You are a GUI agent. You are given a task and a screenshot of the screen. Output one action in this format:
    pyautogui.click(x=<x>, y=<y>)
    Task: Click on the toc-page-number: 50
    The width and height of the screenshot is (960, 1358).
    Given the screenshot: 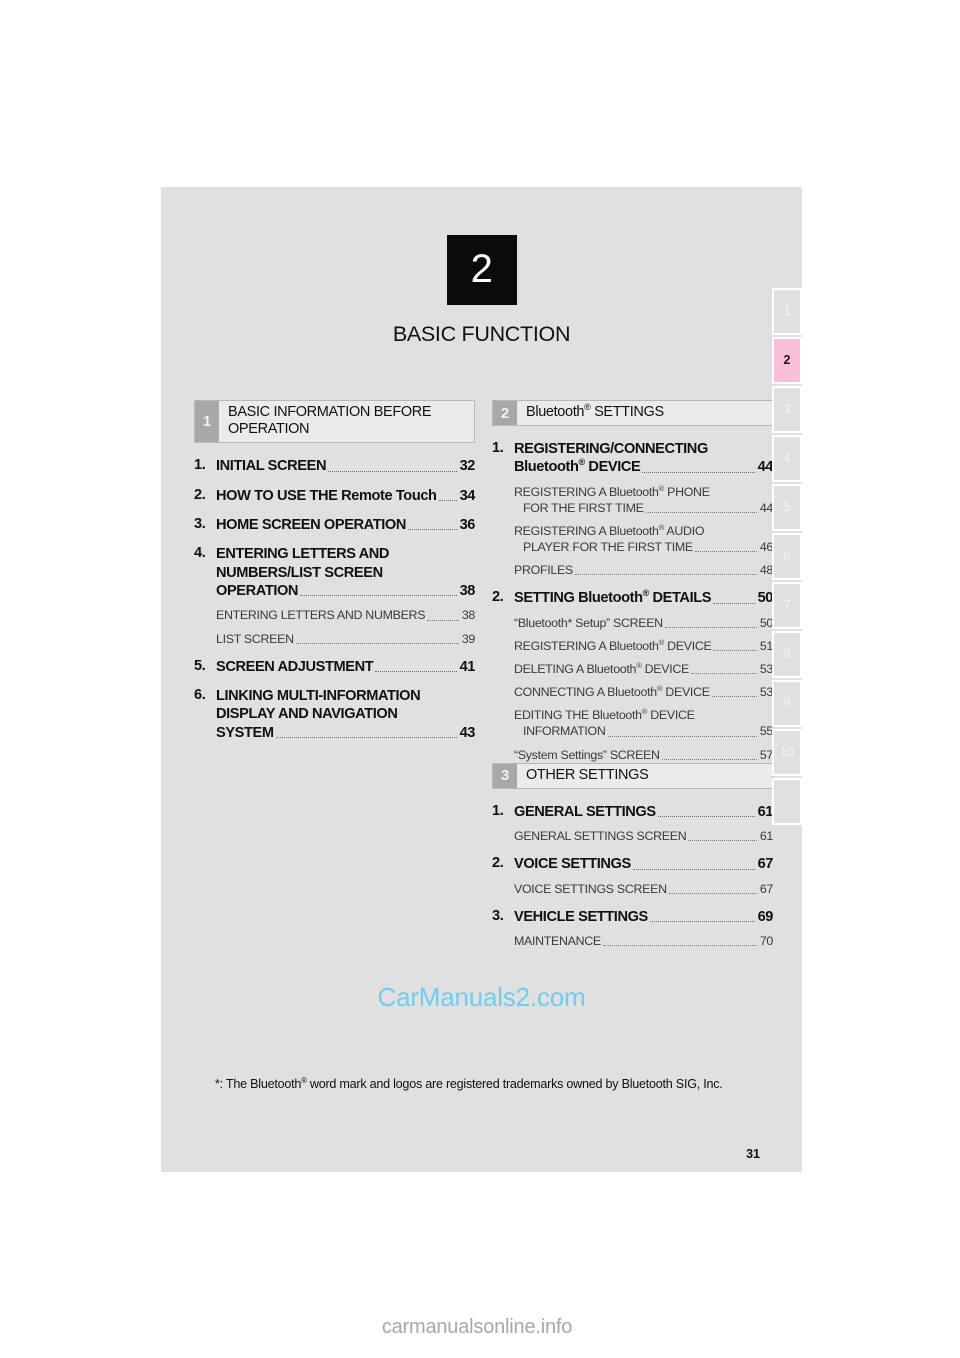 What is the action you would take?
    pyautogui.click(x=765, y=598)
    